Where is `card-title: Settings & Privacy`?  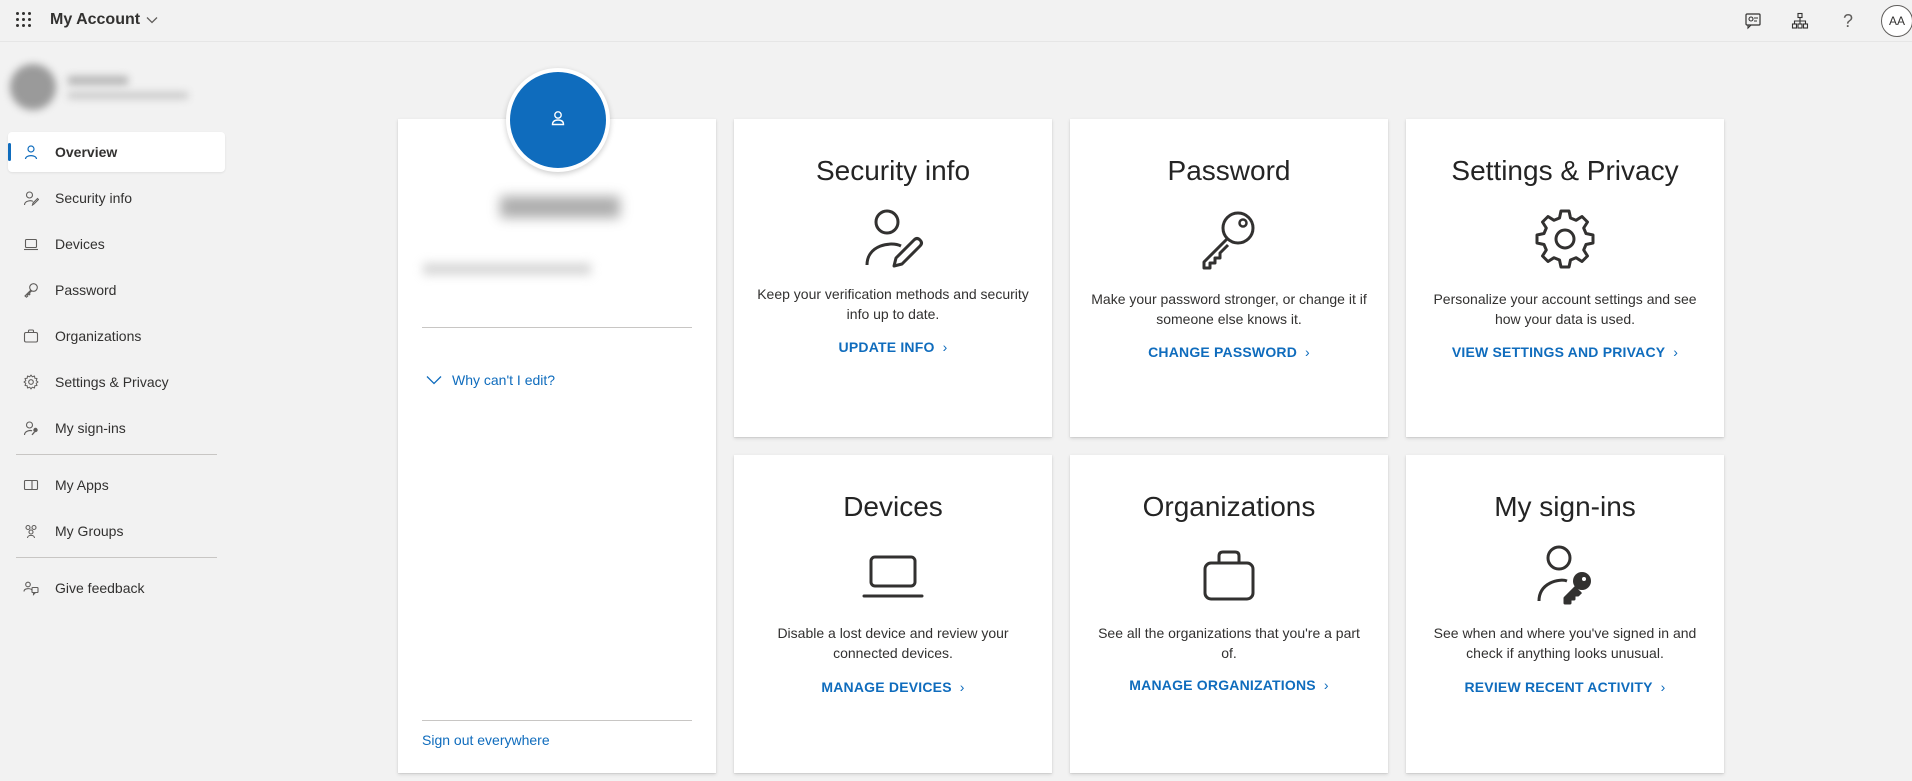 card-title: Settings & Privacy is located at coordinates (1565, 170).